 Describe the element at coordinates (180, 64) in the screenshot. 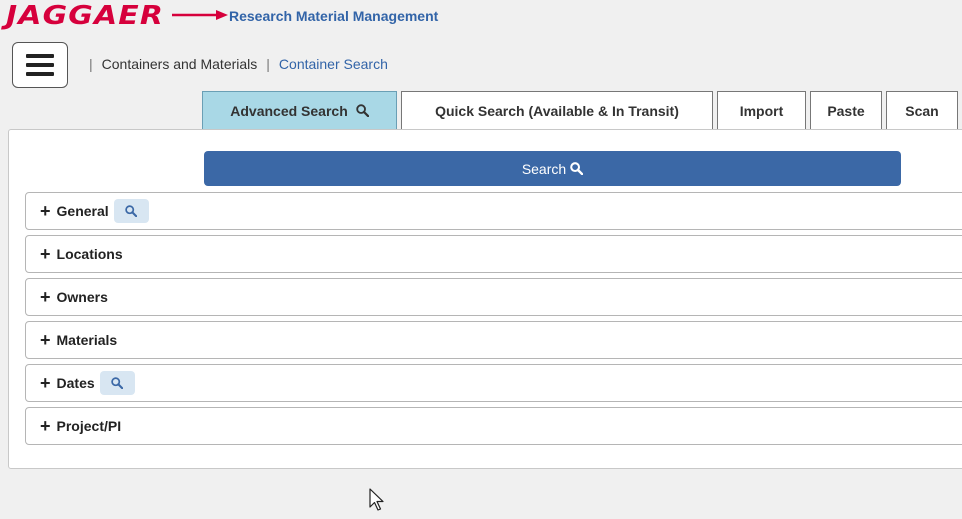

I see `breadcrumb-containers-materials: Containers and Materials` at that location.